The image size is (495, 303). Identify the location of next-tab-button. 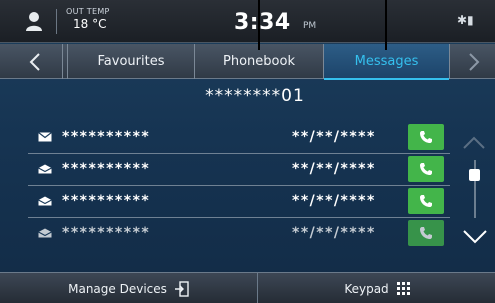
(473, 61).